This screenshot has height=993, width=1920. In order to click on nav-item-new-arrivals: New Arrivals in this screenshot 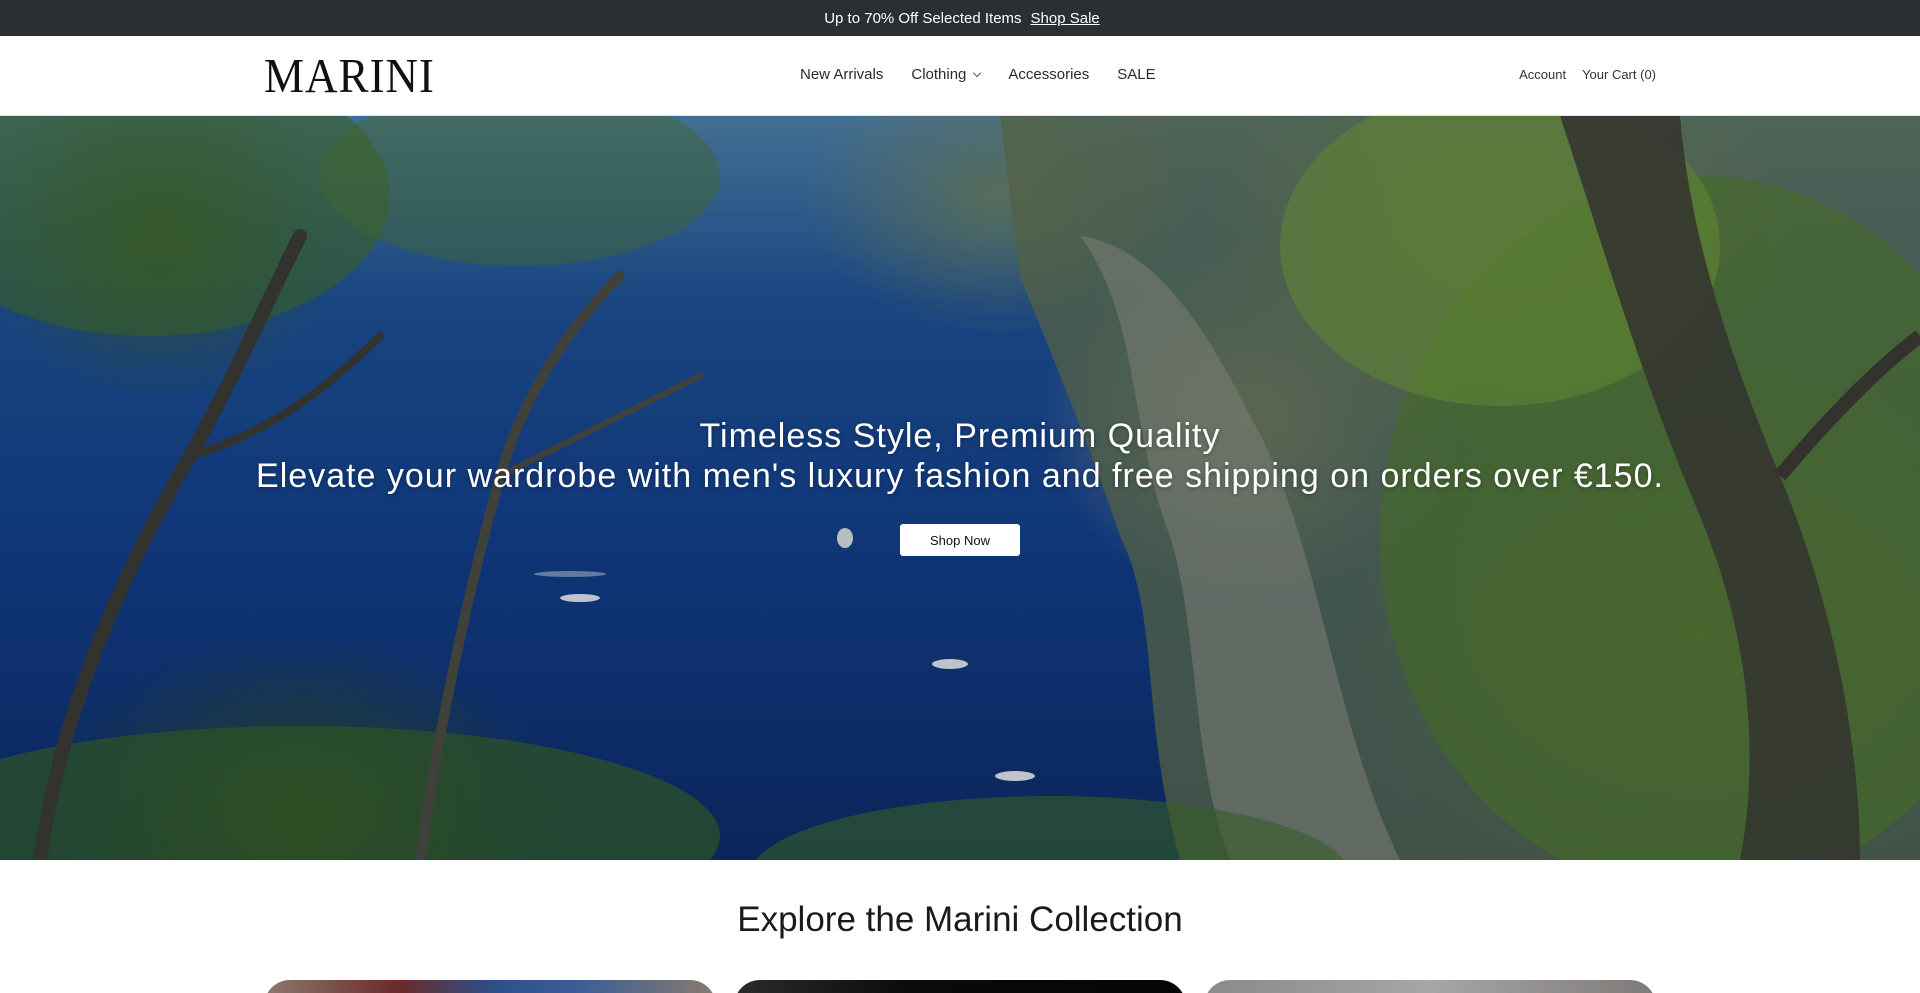, I will do `click(841, 74)`.